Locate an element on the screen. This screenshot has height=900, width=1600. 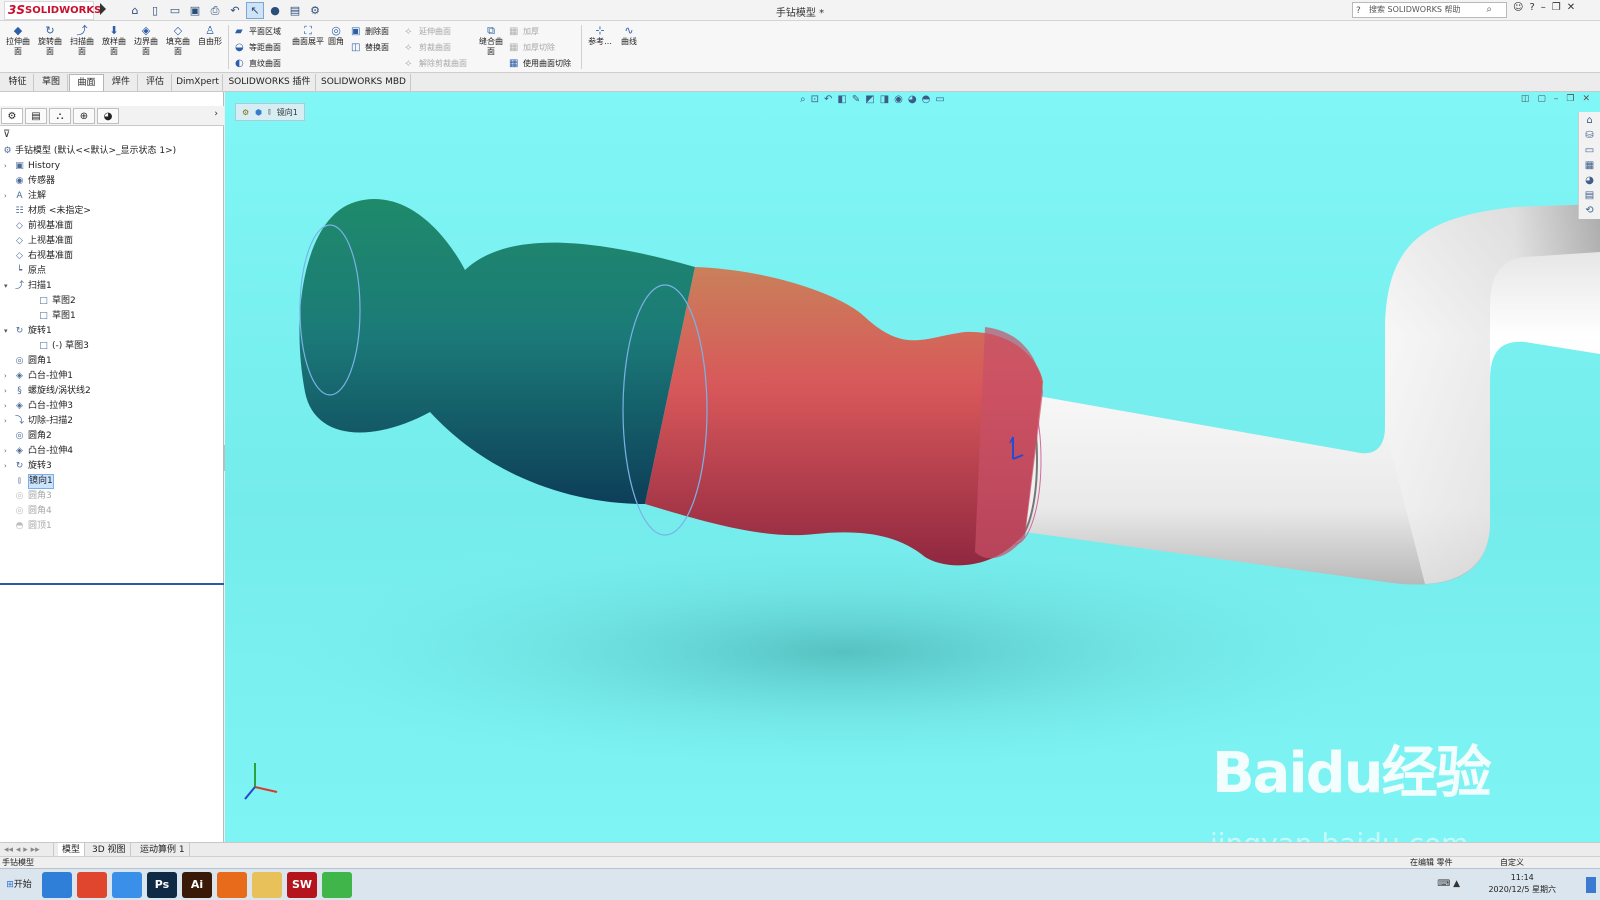
tree-item: ▾ ↻ 旋转1 is located at coordinates (112, 331).